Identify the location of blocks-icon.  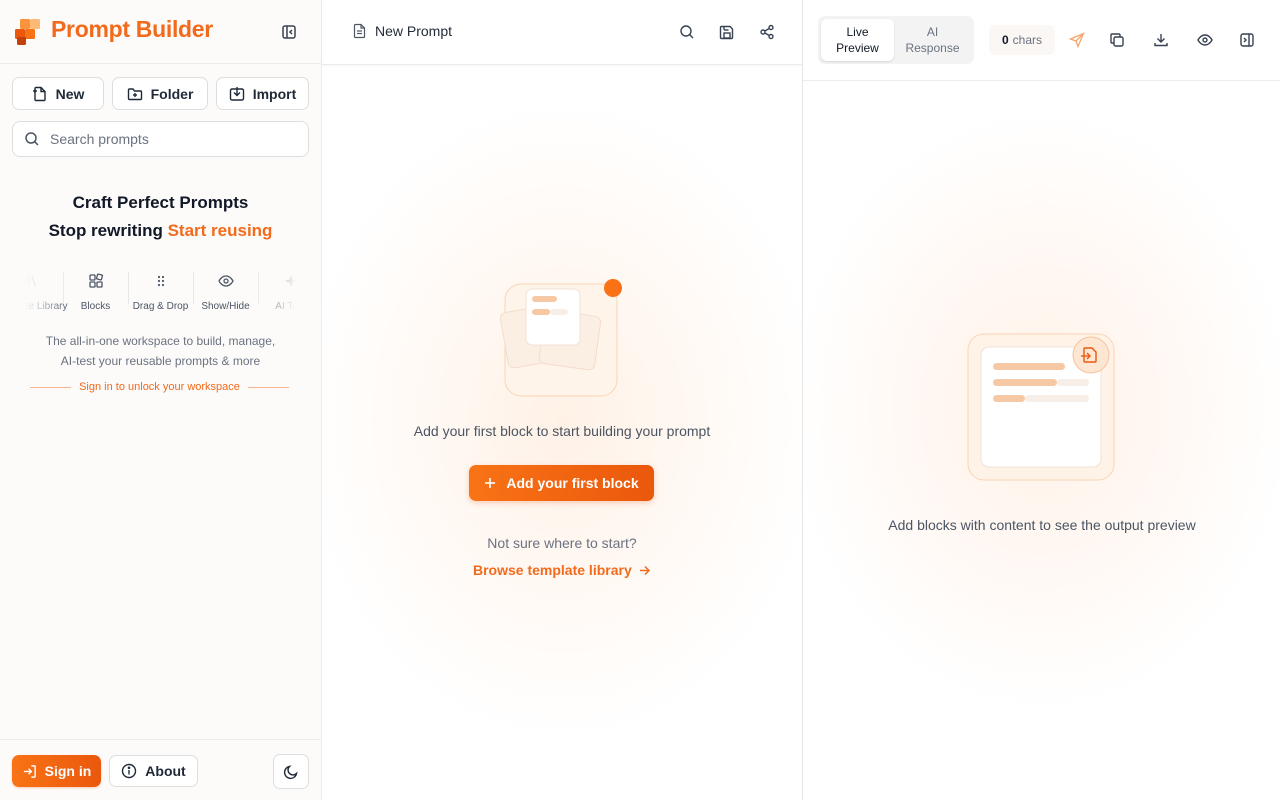
(95, 280).